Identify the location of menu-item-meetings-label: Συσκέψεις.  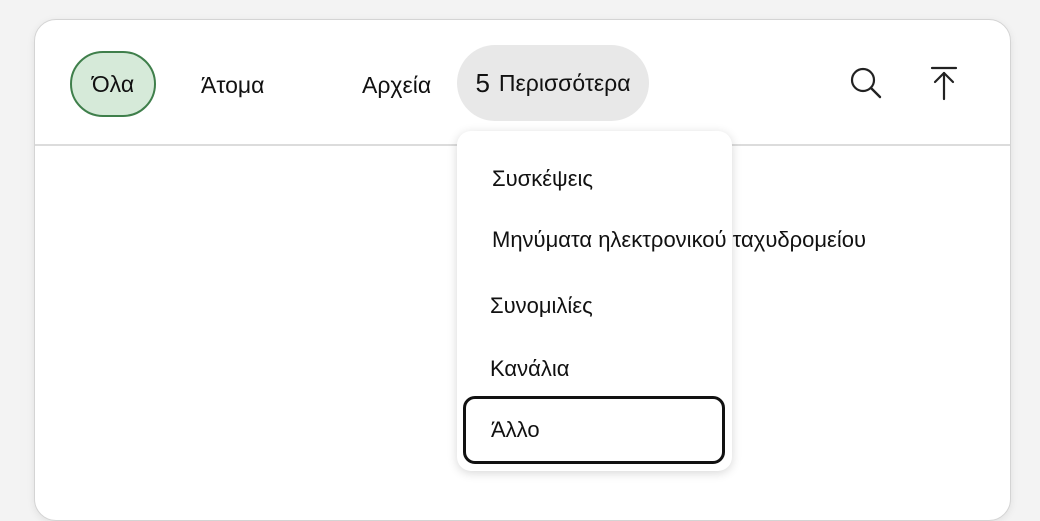
(542, 178).